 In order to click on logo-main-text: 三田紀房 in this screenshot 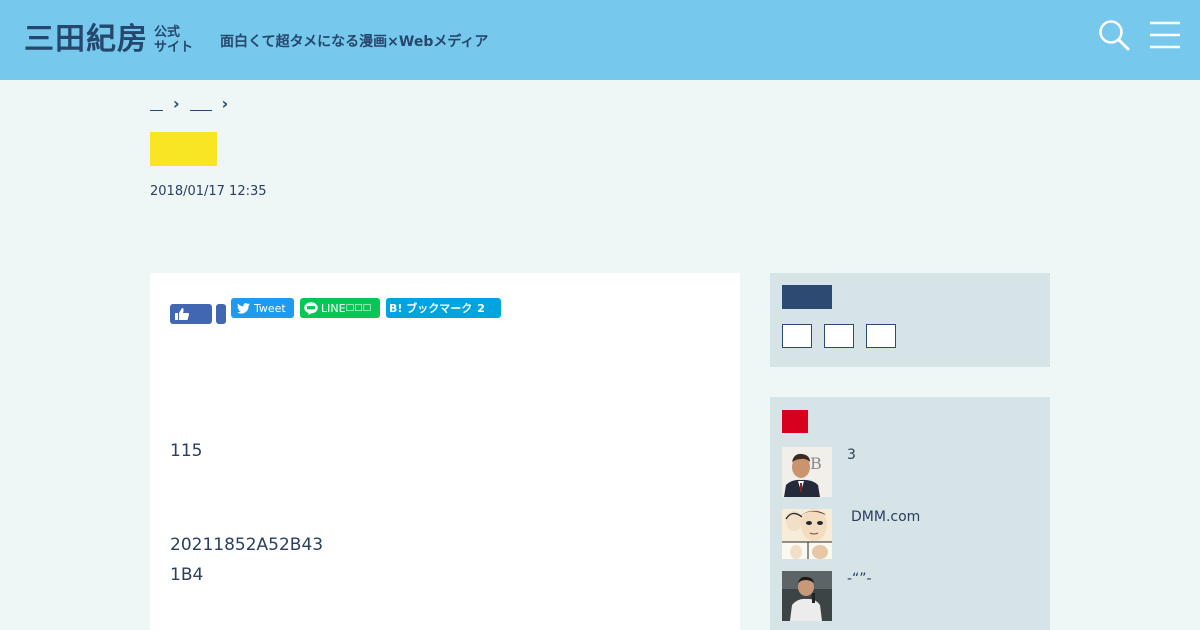, I will do `click(86, 39)`.